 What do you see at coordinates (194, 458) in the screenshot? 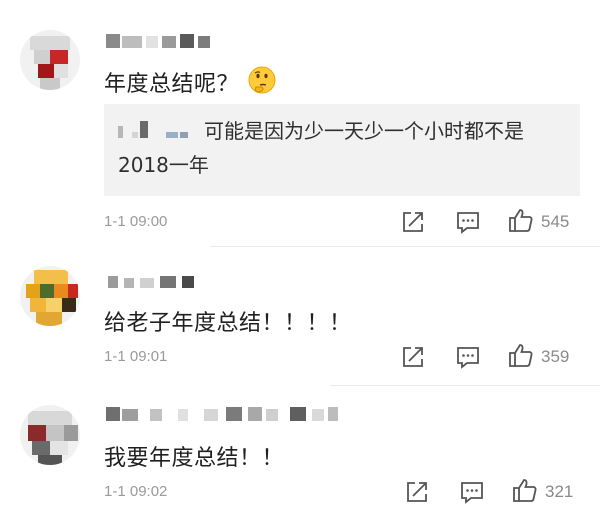
I see `comment-text: 我要年度总结！！` at bounding box center [194, 458].